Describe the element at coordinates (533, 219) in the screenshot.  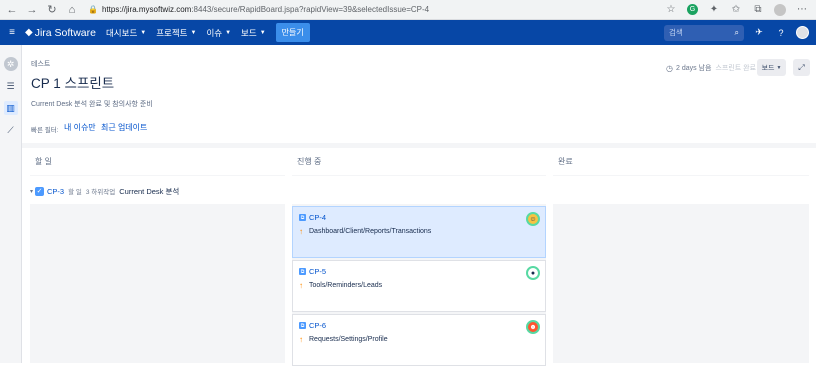
I see `assignee-avatar: ☺` at that location.